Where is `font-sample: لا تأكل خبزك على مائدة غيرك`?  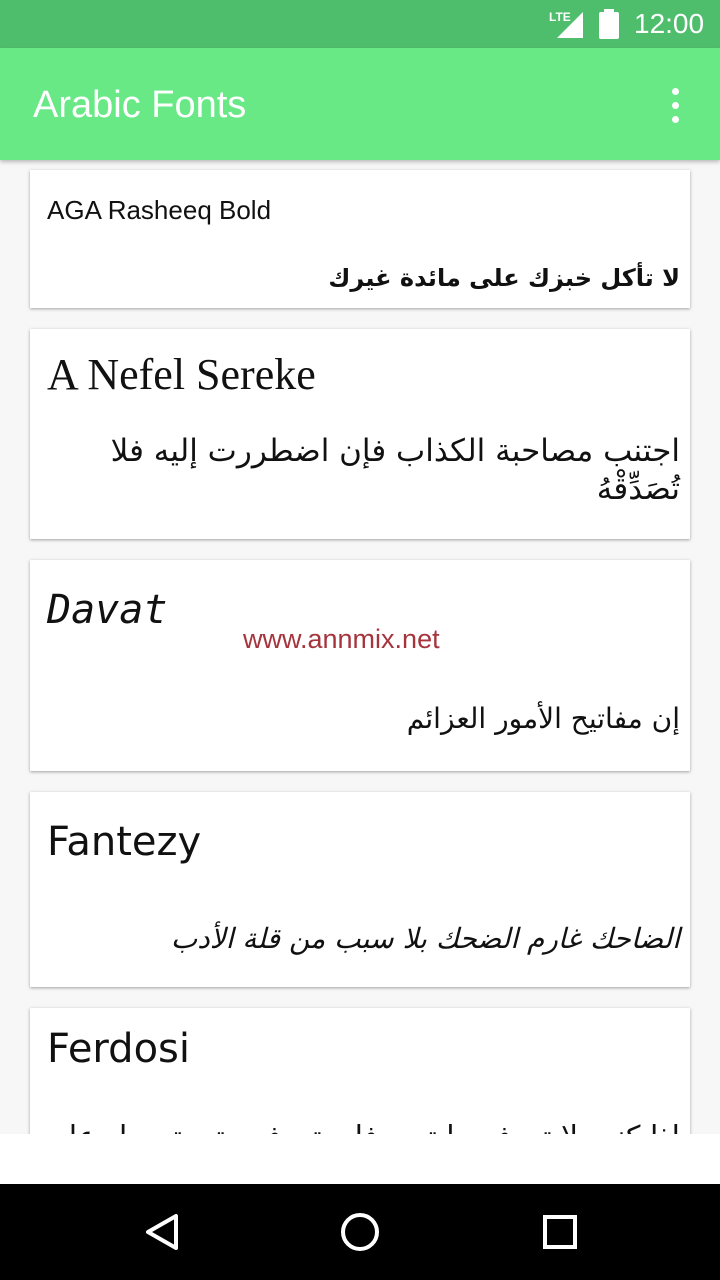 font-sample: لا تأكل خبزك على مائدة غيرك is located at coordinates (504, 278).